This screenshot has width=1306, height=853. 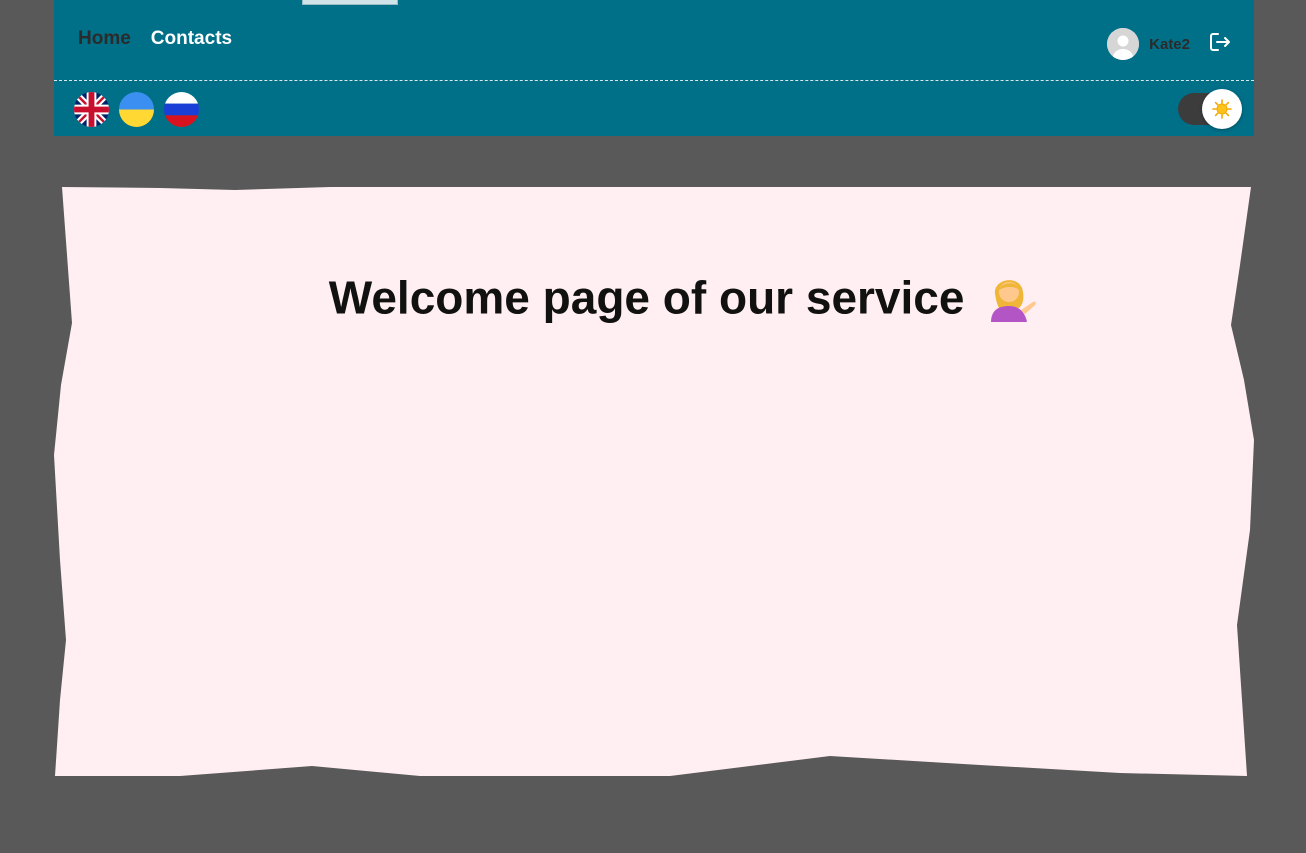 I want to click on header-divider, so click(x=654, y=80).